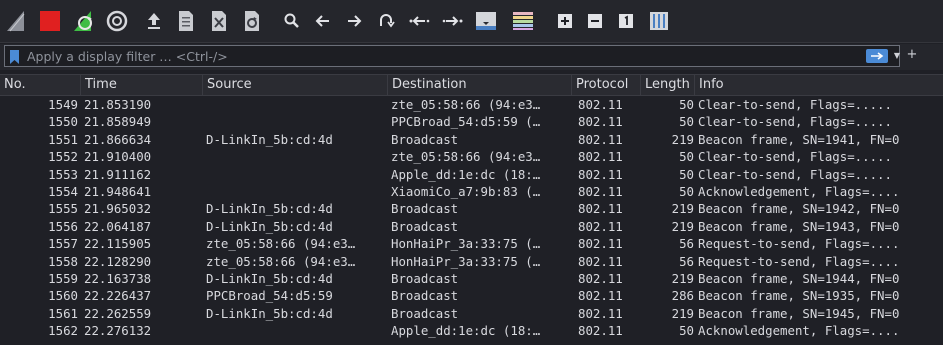  Describe the element at coordinates (626, 21) in the screenshot. I see `normal-size-icon` at that location.